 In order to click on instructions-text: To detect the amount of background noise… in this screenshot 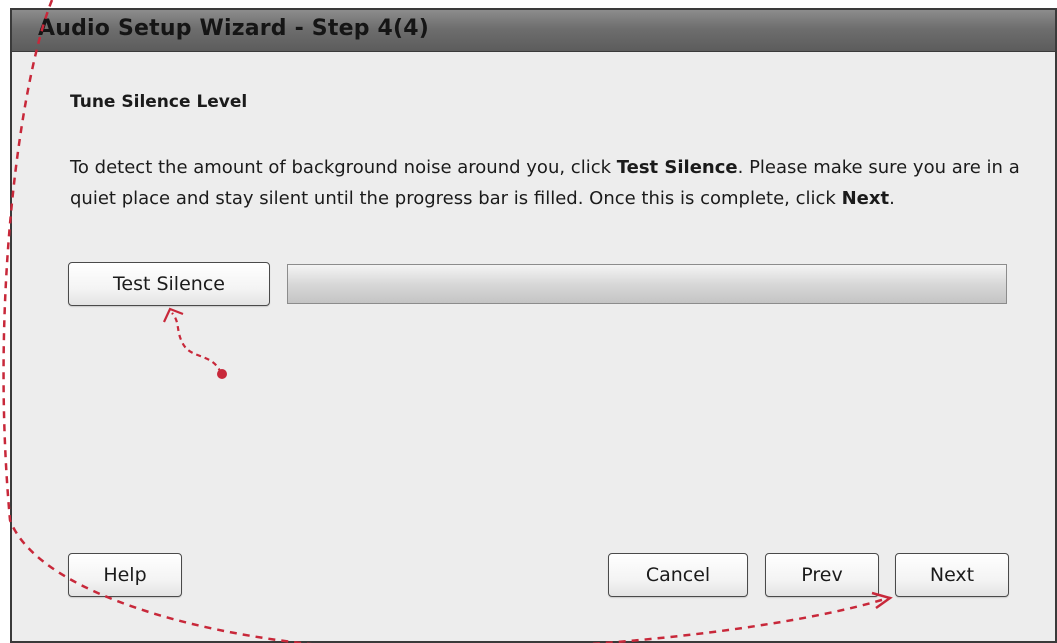, I will do `click(550, 183)`.